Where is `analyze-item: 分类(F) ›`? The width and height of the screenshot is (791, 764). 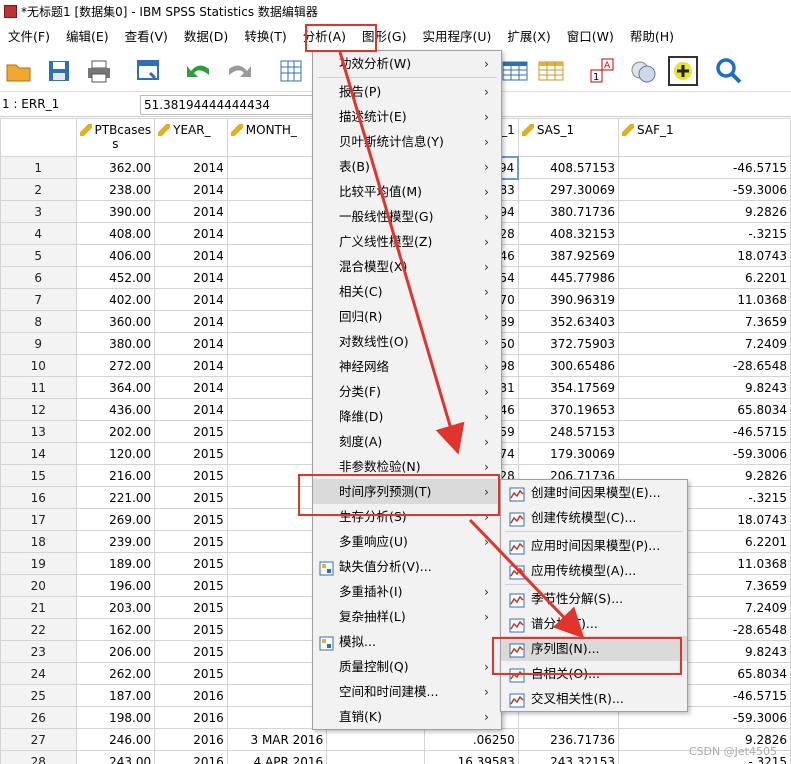
analyze-item: 分类(F) › is located at coordinates (407, 391).